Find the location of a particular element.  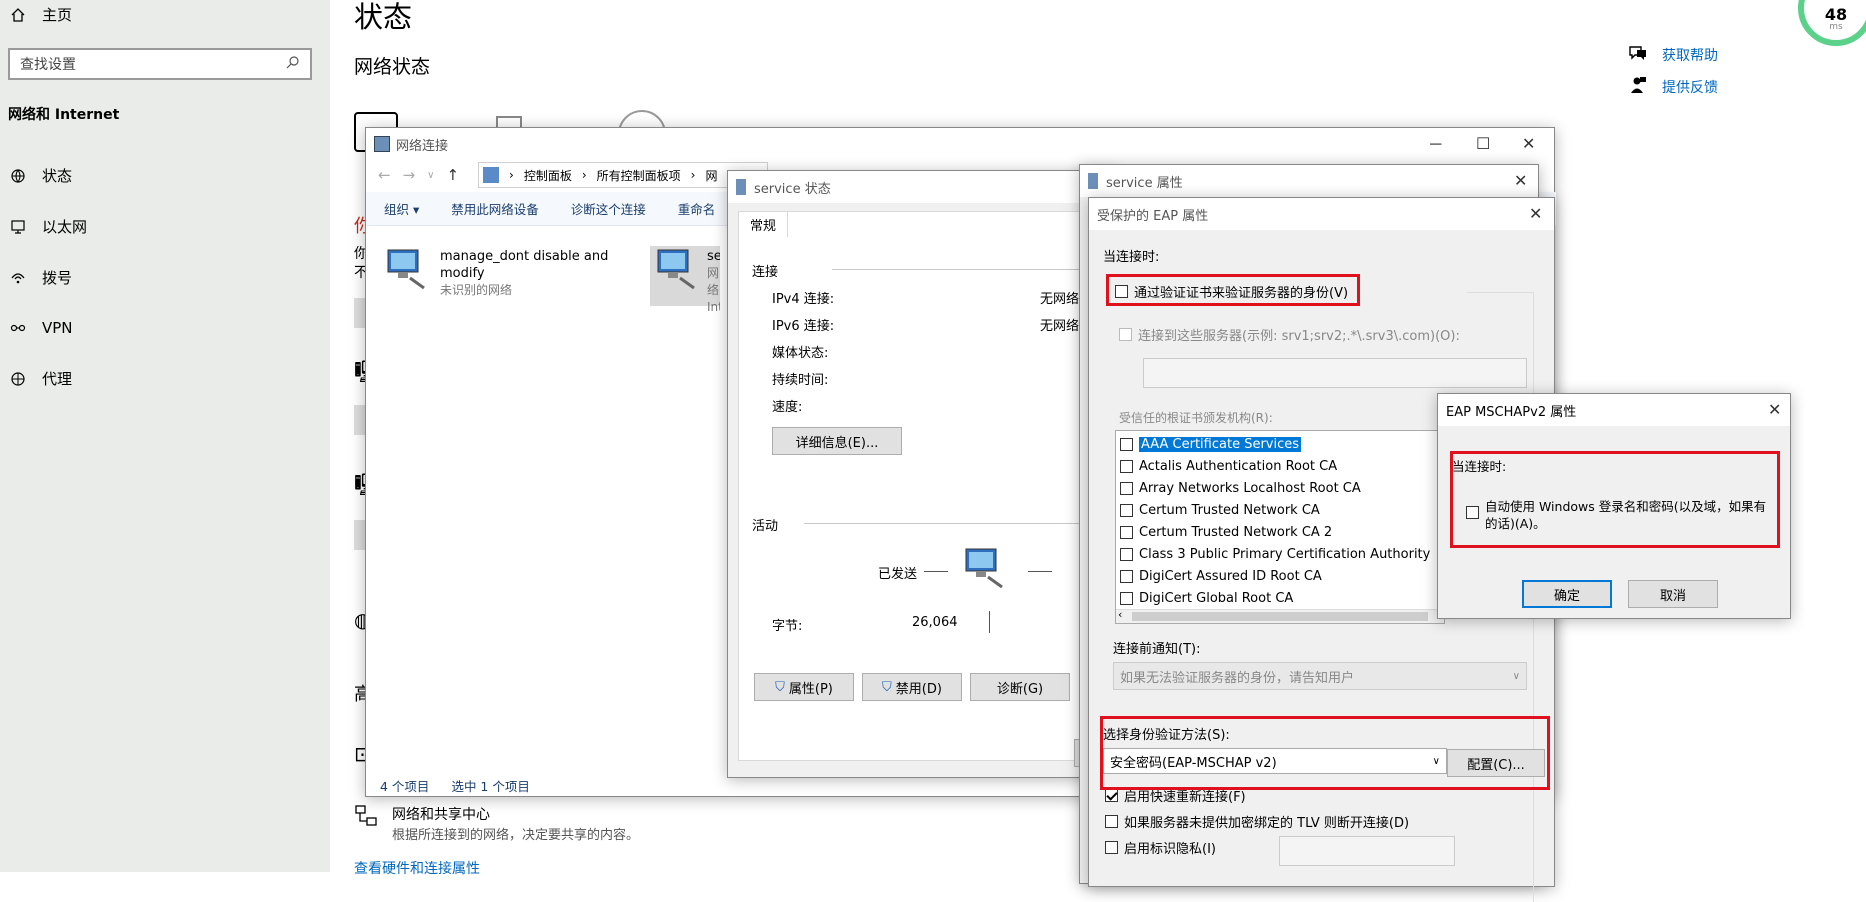

sidebar-item-proxy: 代理 is located at coordinates (40, 378).